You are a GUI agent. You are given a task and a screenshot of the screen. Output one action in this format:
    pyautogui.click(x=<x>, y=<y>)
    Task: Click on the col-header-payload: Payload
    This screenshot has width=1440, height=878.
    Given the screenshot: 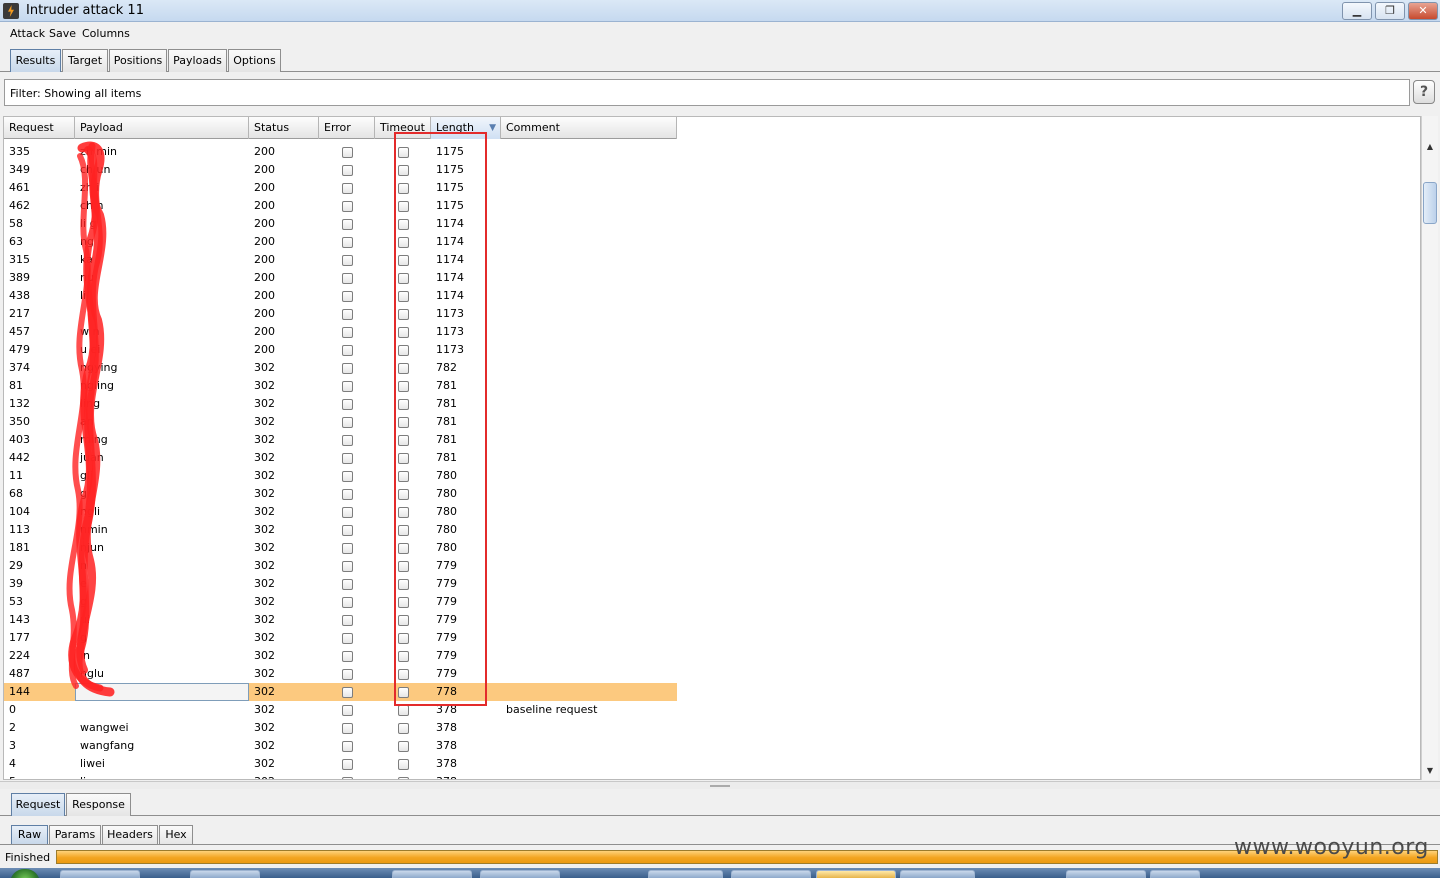 What is the action you would take?
    pyautogui.click(x=162, y=128)
    